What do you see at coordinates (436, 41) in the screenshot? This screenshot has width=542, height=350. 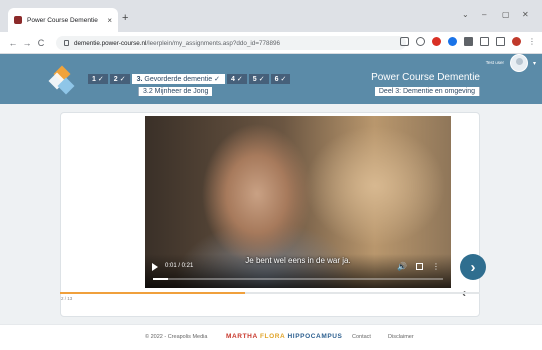 I see `adblock-icon` at bounding box center [436, 41].